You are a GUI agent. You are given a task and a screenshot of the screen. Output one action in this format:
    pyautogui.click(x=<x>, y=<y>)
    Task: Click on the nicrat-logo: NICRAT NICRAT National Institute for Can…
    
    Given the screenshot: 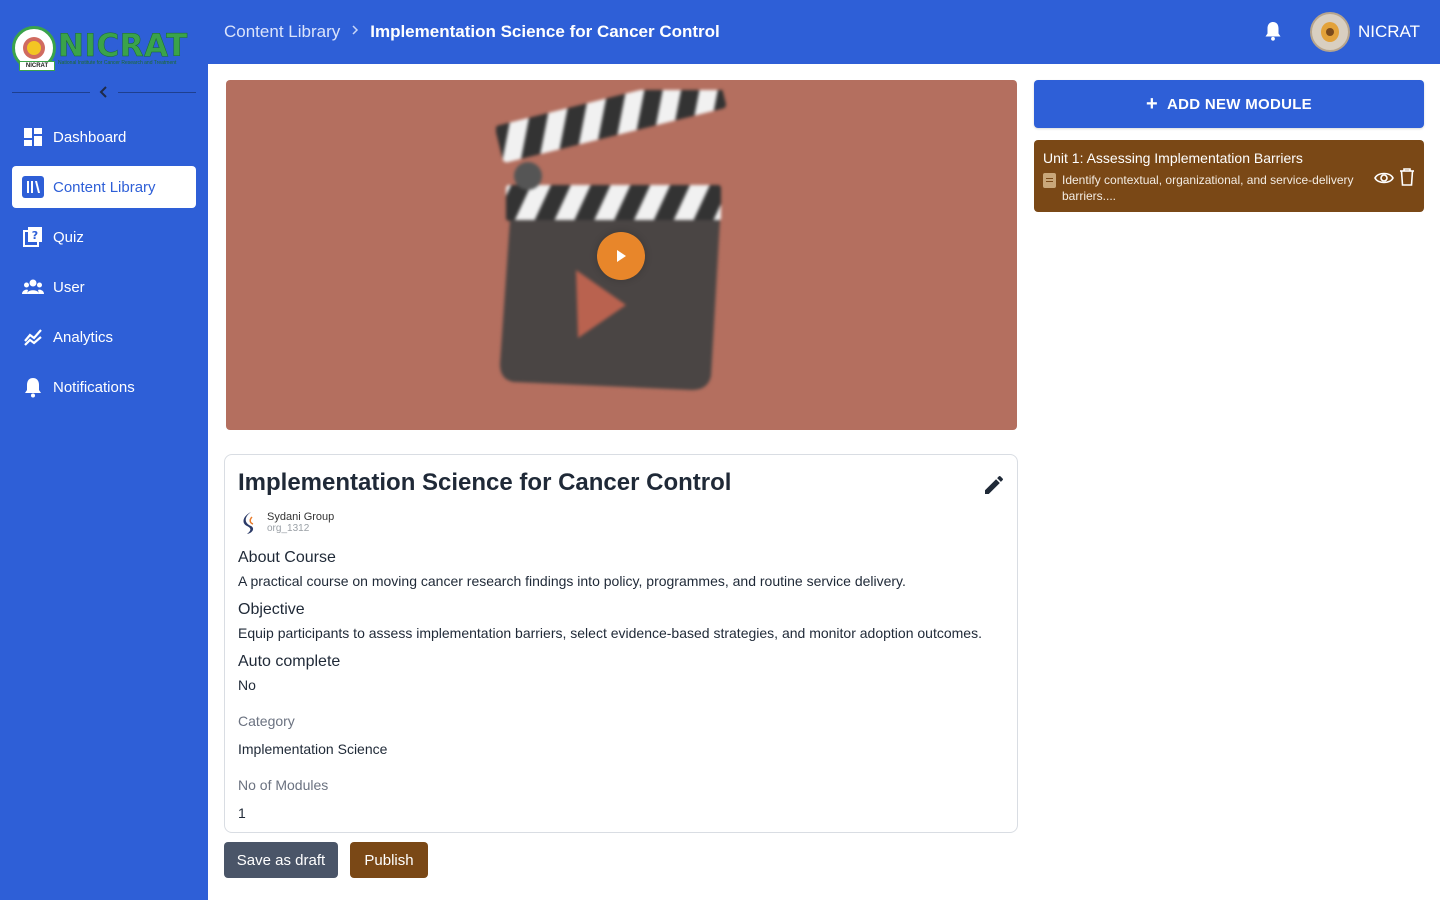 What is the action you would take?
    pyautogui.click(x=105, y=48)
    